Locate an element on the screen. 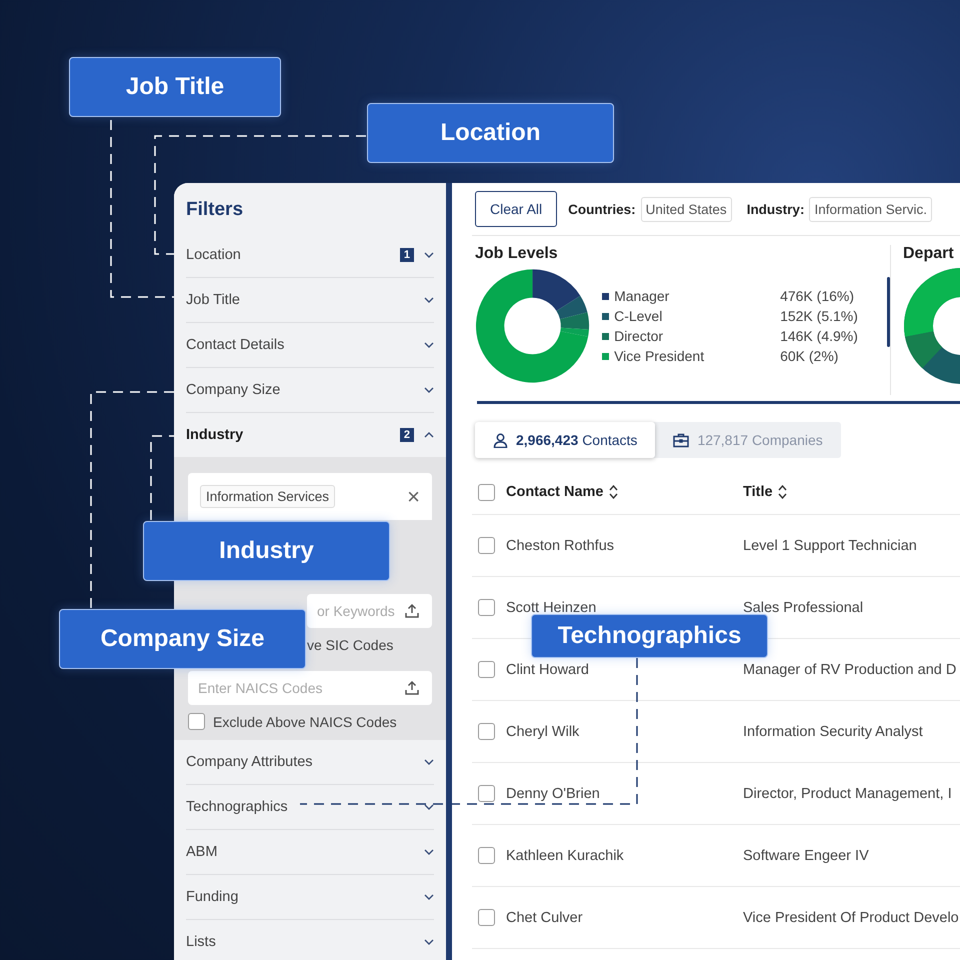  count-badge: 1 is located at coordinates (407, 255).